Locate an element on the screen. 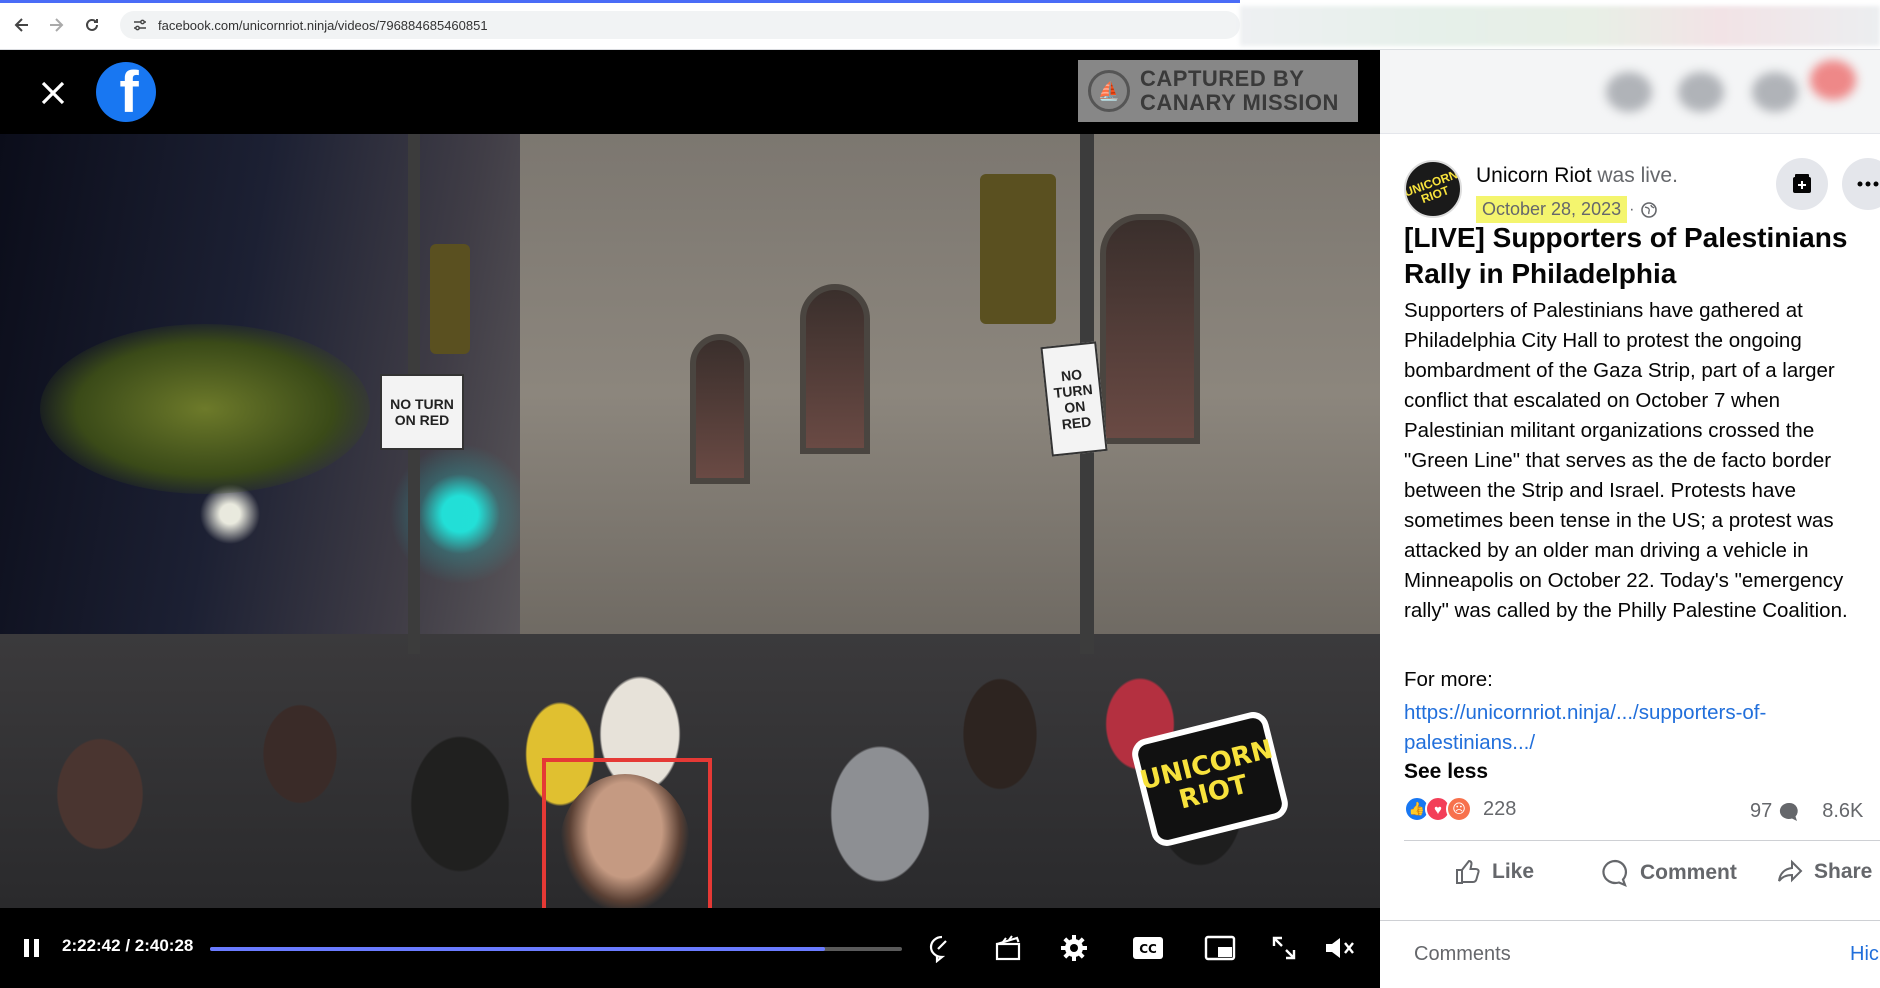  comments-section: Comments Hic is located at coordinates (1630, 954).